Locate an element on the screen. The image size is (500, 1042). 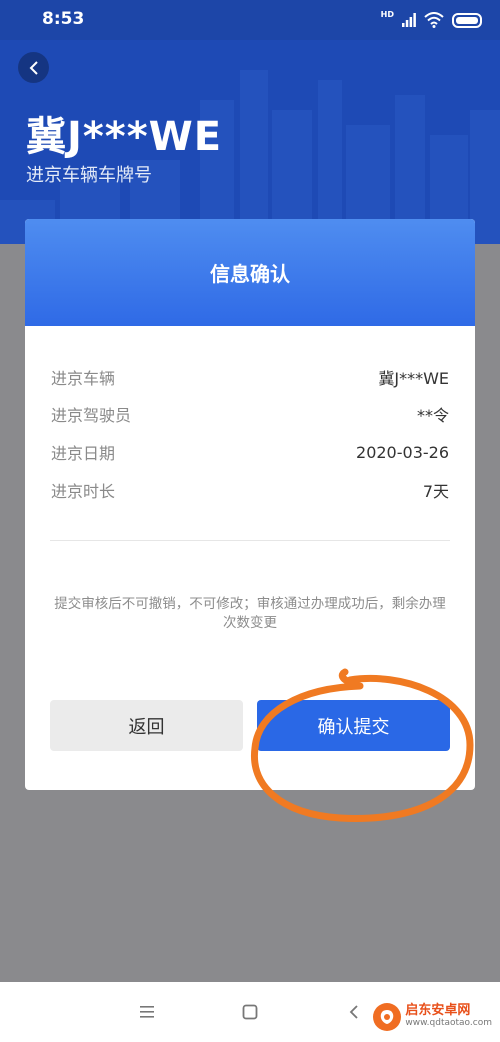
dialog-header: 信息确认 is located at coordinates (250, 272).